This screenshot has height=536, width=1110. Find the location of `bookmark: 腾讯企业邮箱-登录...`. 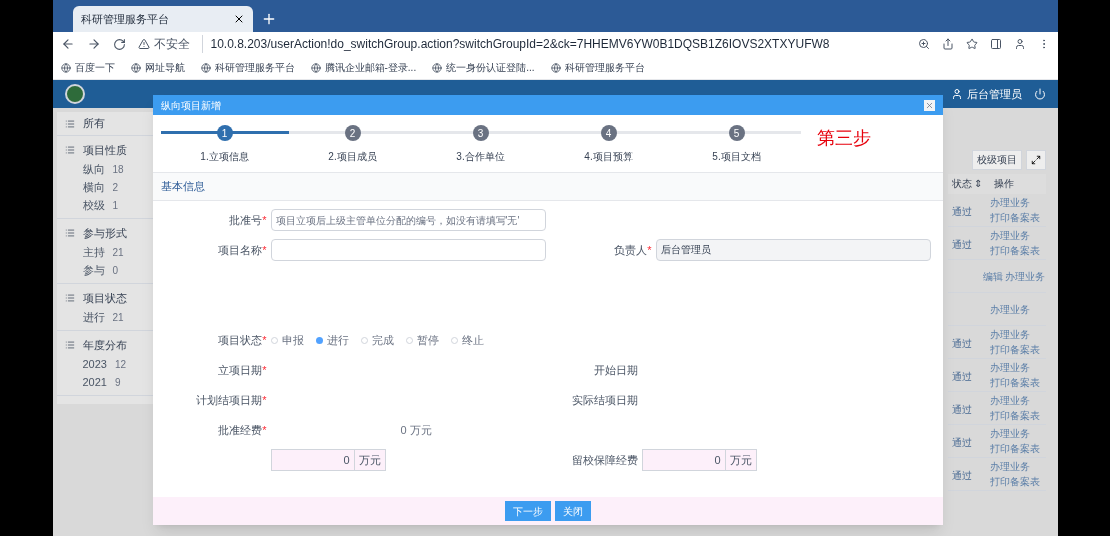

bookmark: 腾讯企业邮箱-登录... is located at coordinates (370, 67).